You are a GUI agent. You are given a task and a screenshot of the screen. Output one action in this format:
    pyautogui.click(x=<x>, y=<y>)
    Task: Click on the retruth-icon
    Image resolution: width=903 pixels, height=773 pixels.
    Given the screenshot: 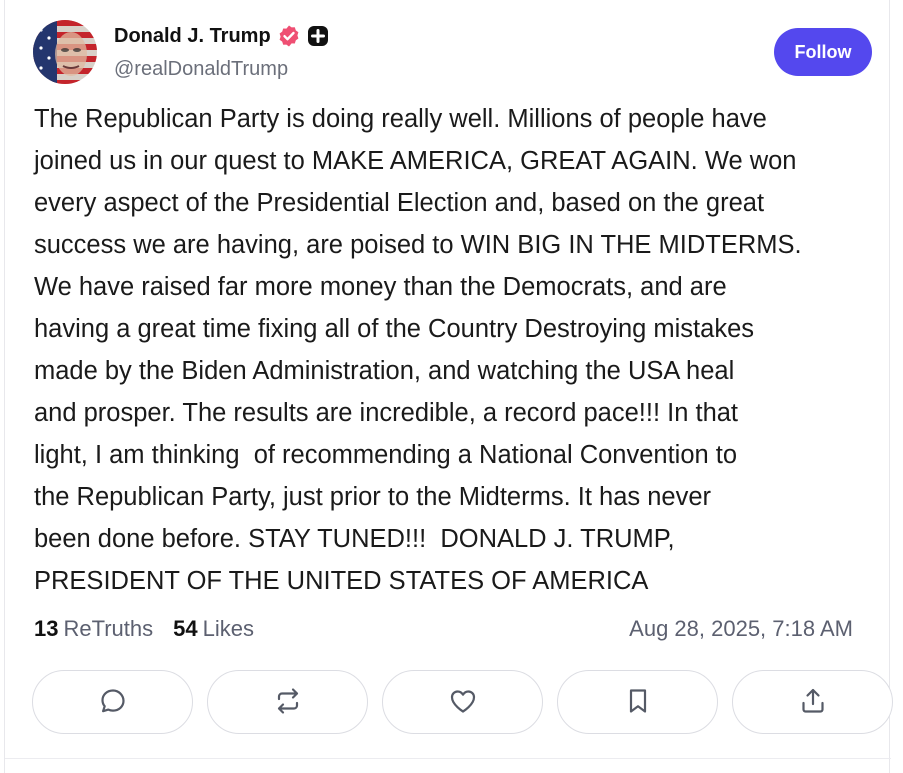 What is the action you would take?
    pyautogui.click(x=288, y=702)
    